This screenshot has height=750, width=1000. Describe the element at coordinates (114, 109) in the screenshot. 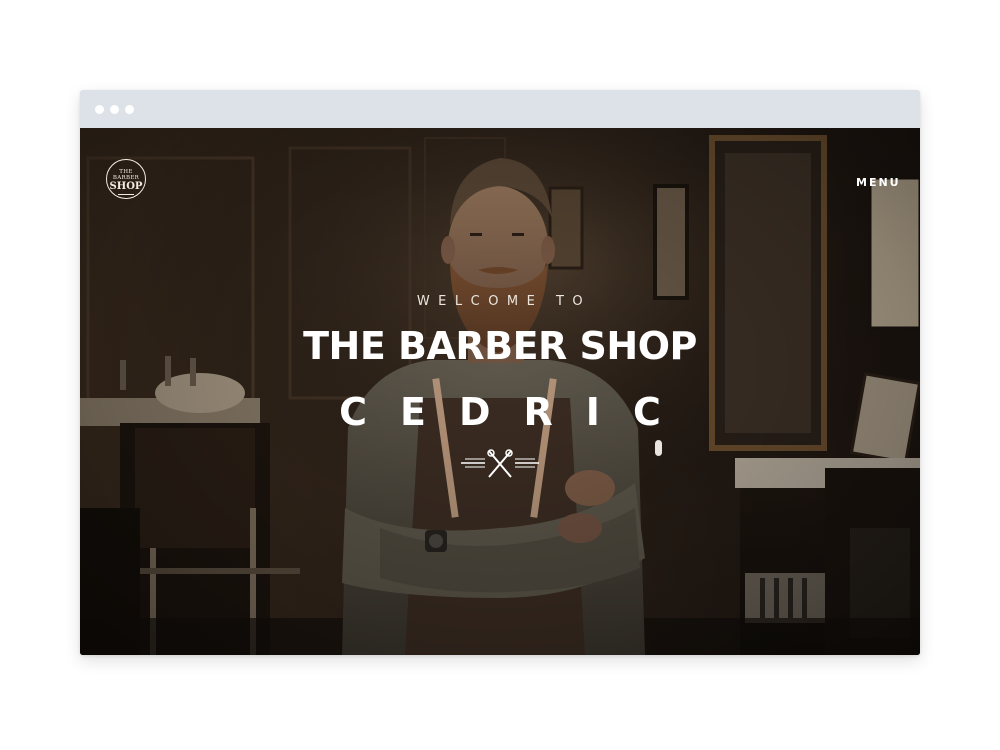

I see `window-dot-minimize` at that location.